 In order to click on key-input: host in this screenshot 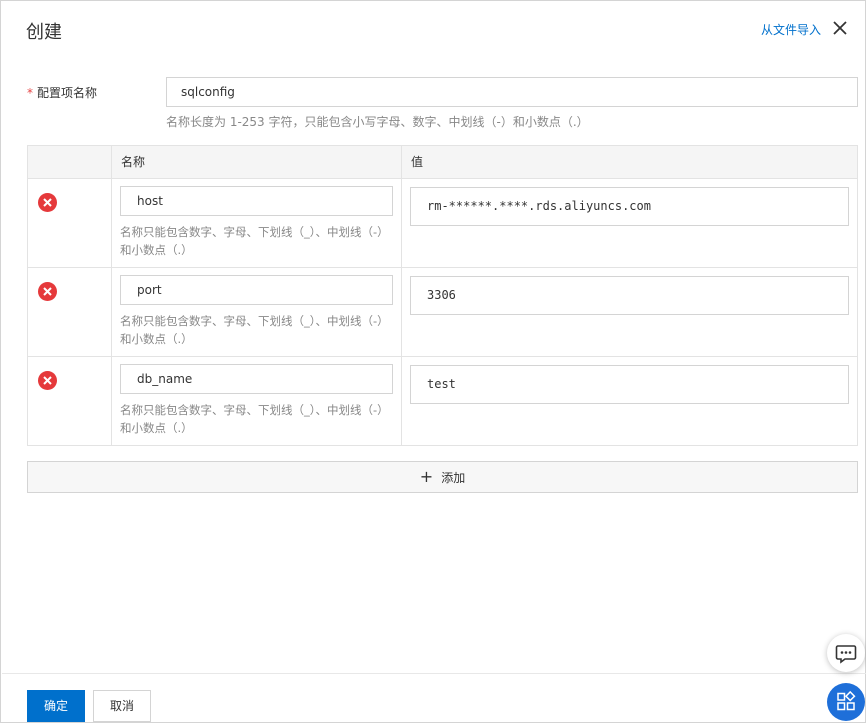, I will do `click(256, 201)`.